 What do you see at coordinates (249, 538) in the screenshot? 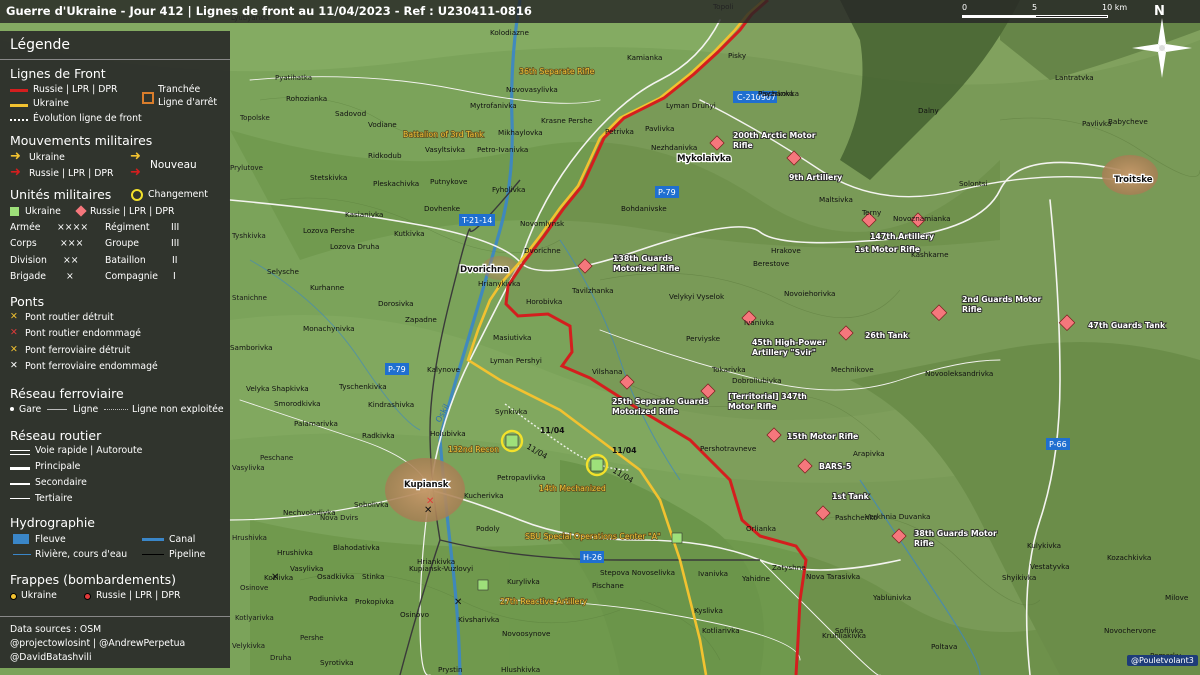
I see `town-label-faint: Hrushivka` at bounding box center [249, 538].